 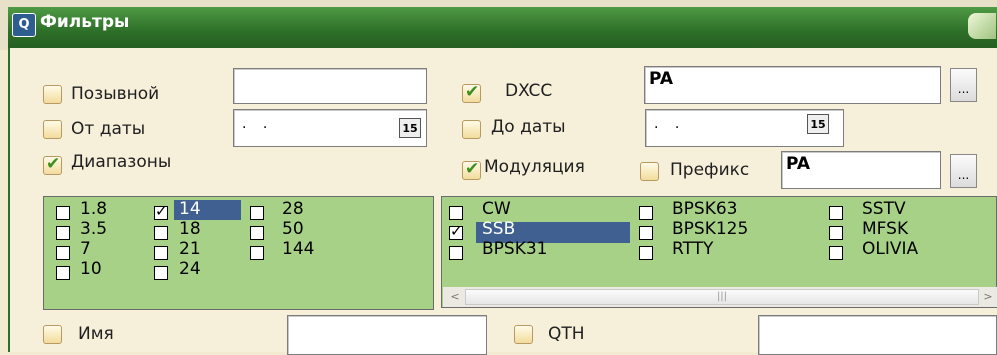 I want to click on date-from-label: От даты, so click(x=108, y=129).